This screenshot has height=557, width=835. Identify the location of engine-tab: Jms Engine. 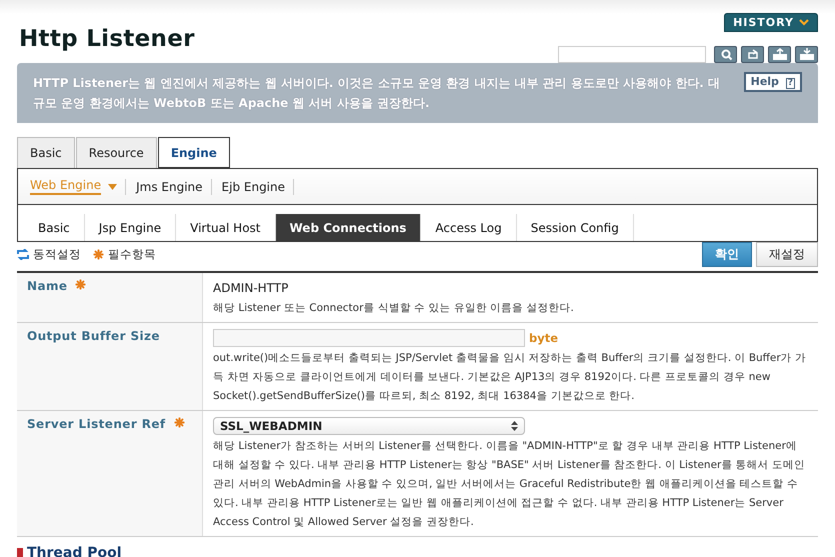
(172, 186).